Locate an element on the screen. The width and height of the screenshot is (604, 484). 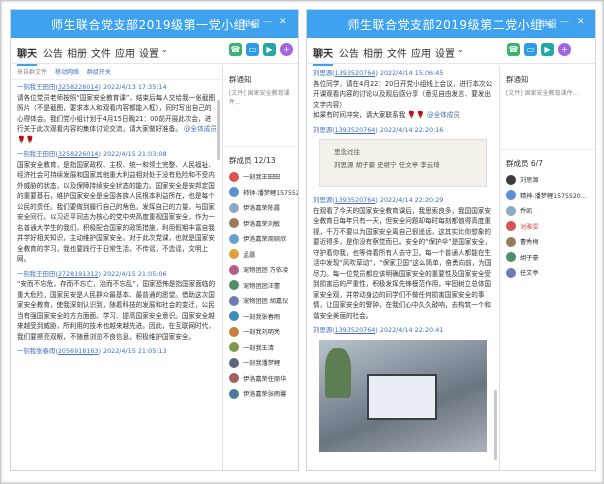
member-name: 乔凯 is located at coordinates (526, 212).